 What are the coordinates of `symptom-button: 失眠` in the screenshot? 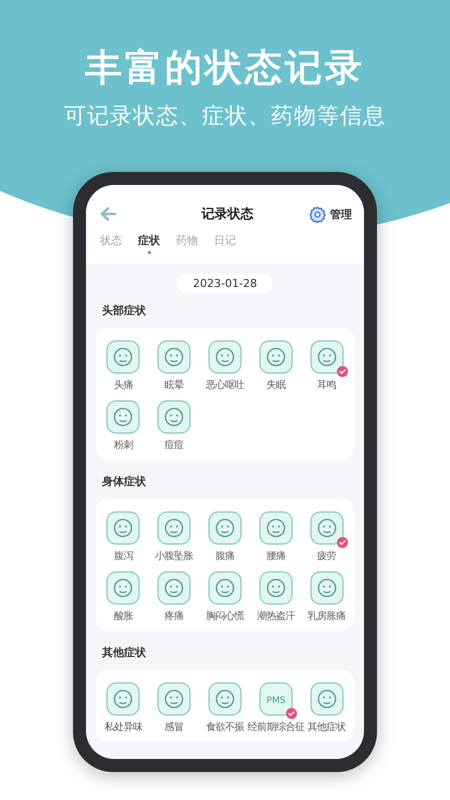 It's located at (276, 366).